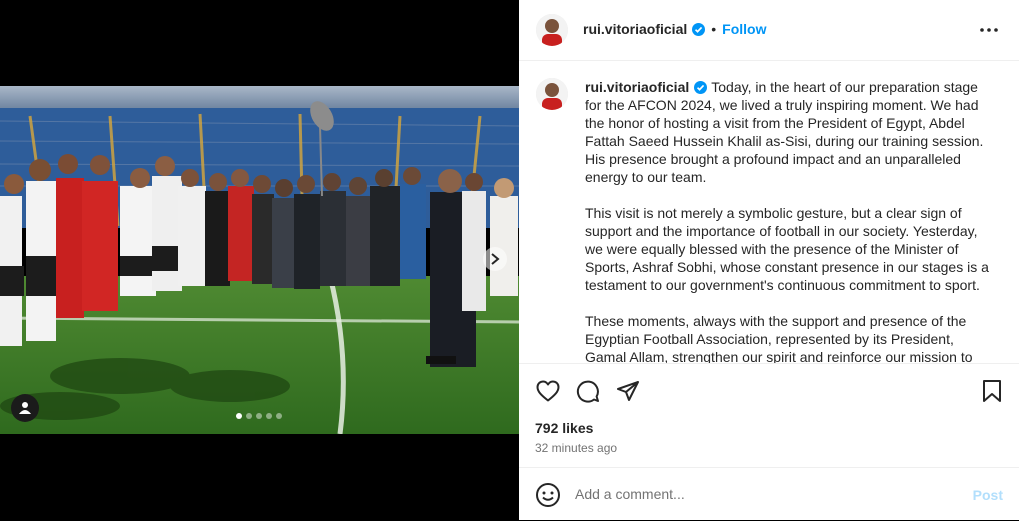 The height and width of the screenshot is (521, 1019). I want to click on share-button, so click(628, 391).